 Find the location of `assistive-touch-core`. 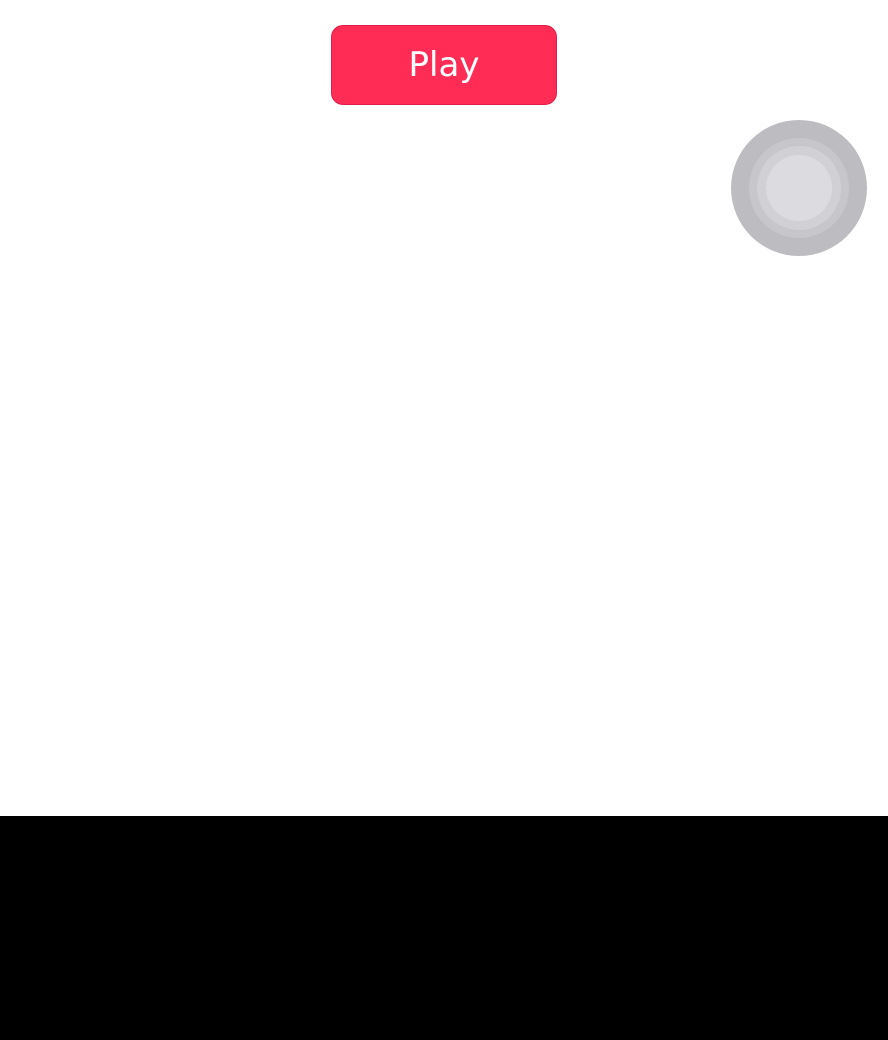

assistive-touch-core is located at coordinates (799, 188).